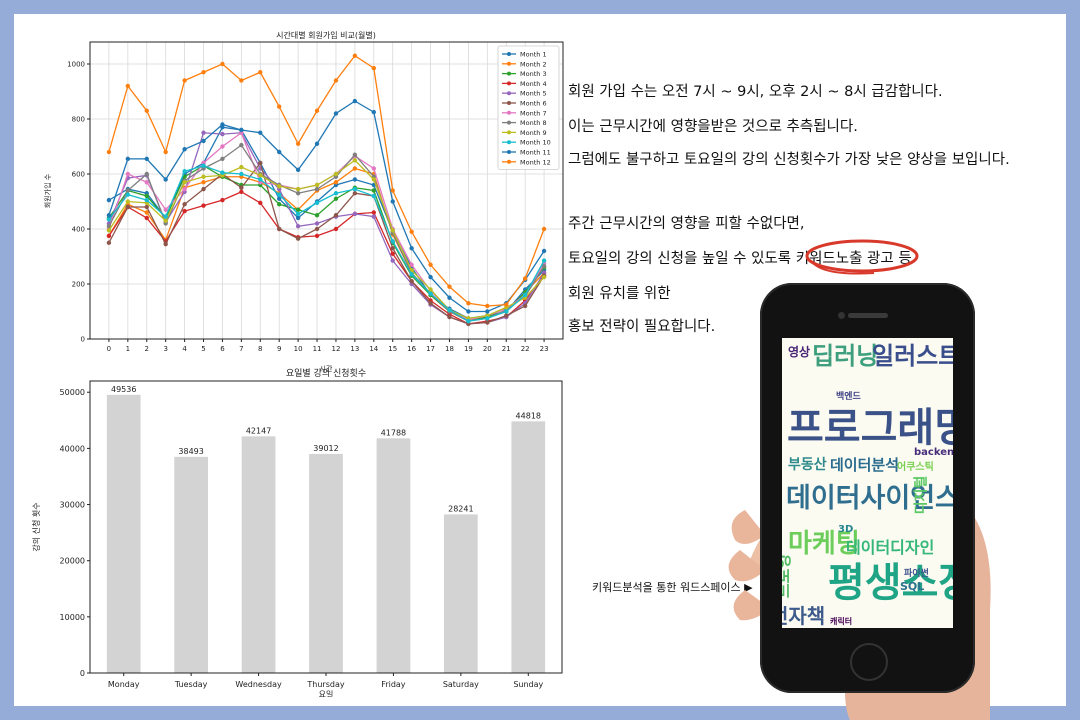  I want to click on wordcloud-word: 평생소장, so click(890, 583).